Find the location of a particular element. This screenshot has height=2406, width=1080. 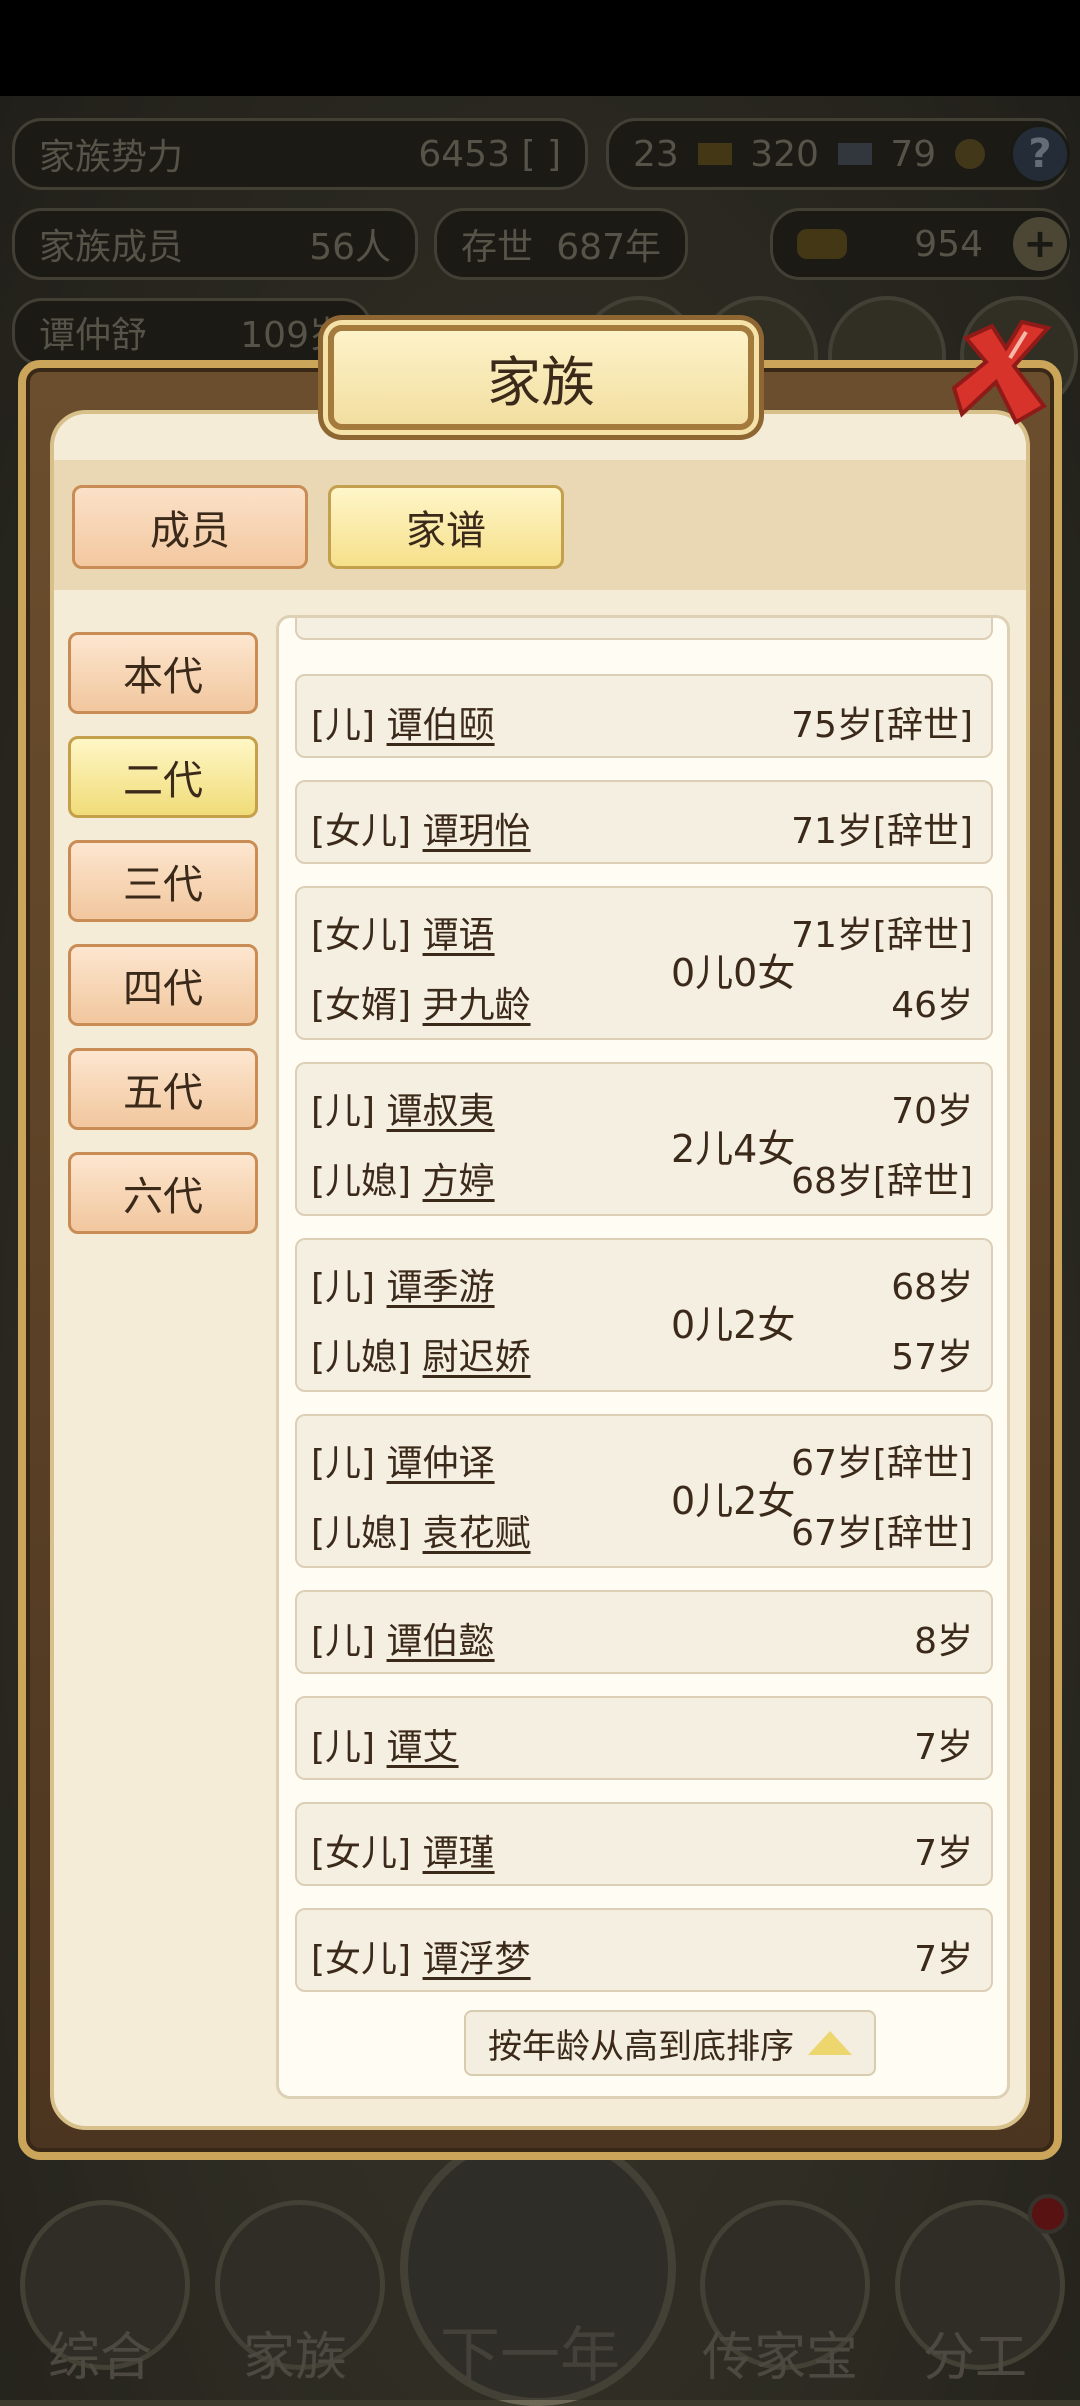

sort-button: 按年龄从高到底排序 is located at coordinates (670, 2043).